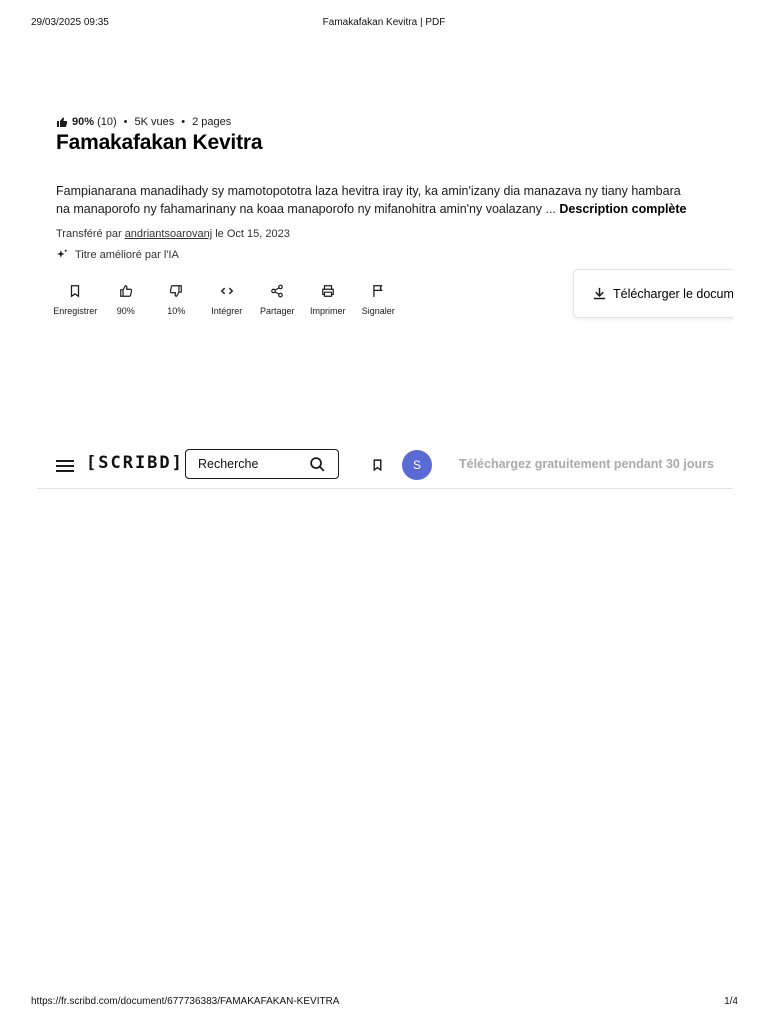 This screenshot has height=1024, width=768. What do you see at coordinates (83, 122) in the screenshot?
I see `rating-percent: 90%` at bounding box center [83, 122].